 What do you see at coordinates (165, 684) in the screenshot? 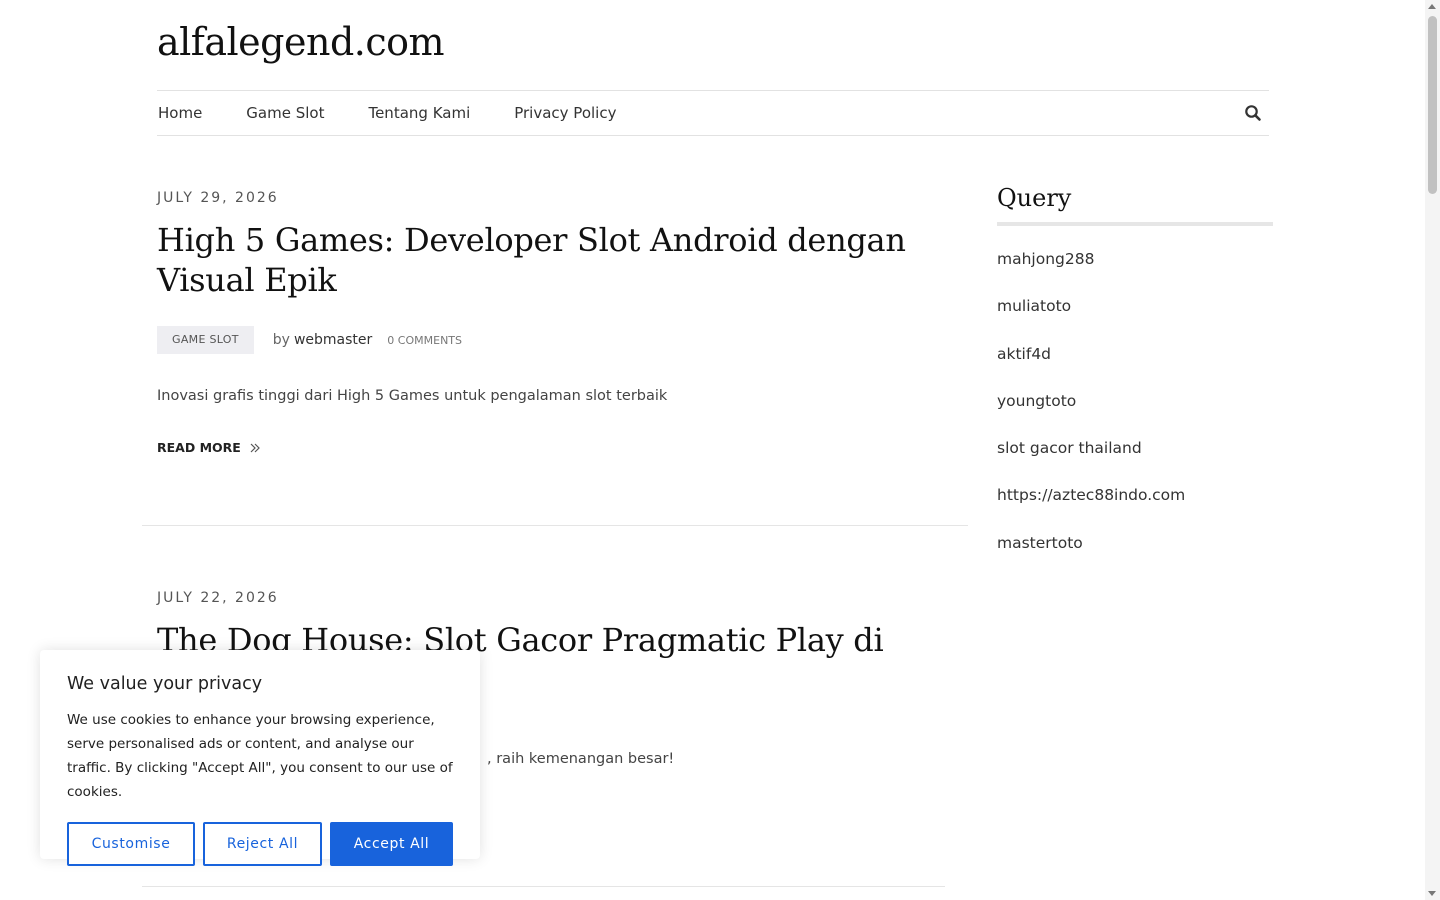
I see `cookie-title: We value your privacy` at bounding box center [165, 684].